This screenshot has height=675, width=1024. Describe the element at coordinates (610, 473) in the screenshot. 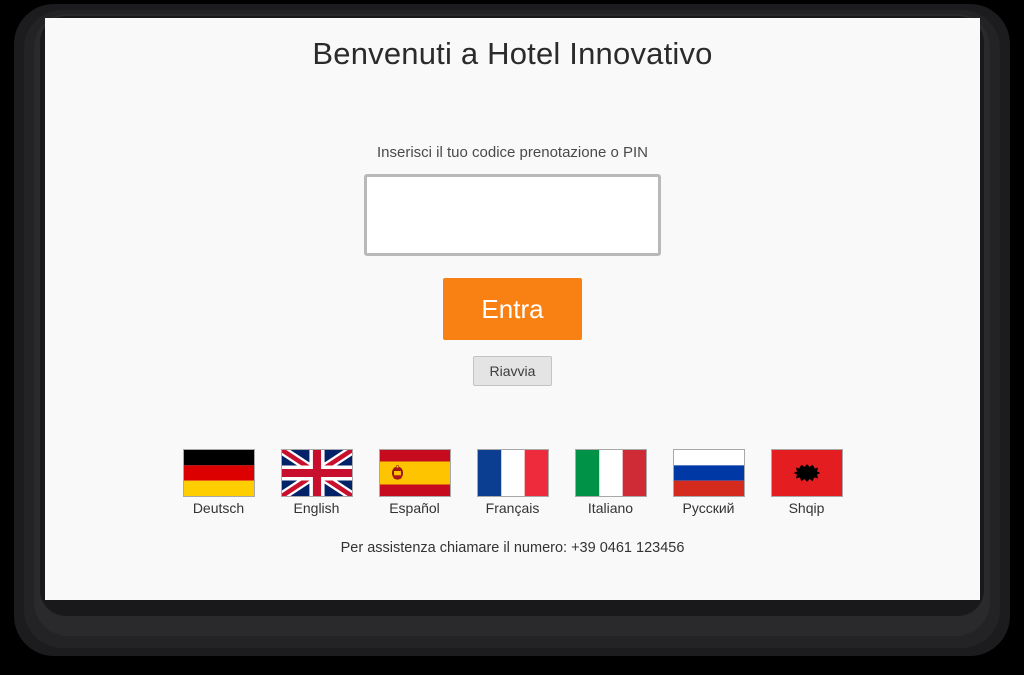

I see `it-flag-icon` at that location.